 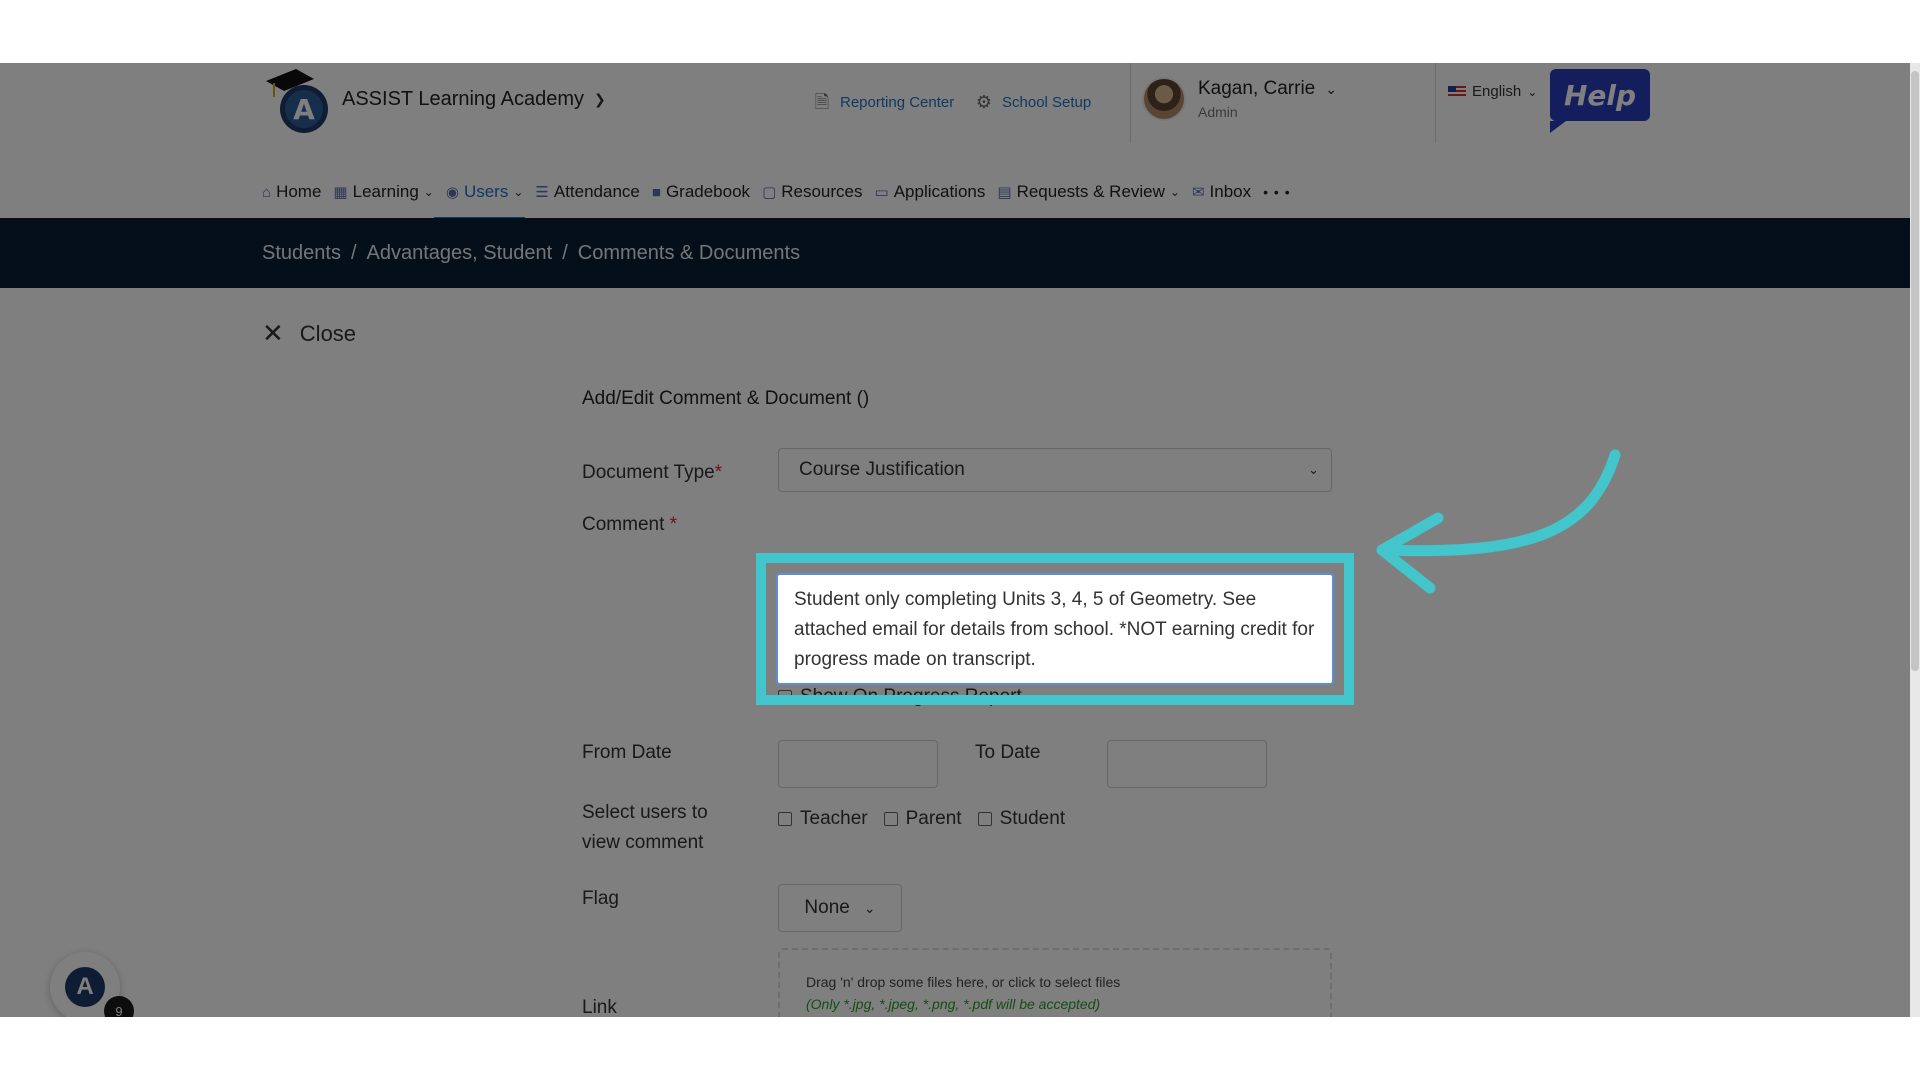 What do you see at coordinates (827, 907) in the screenshot?
I see `flag-value: None` at bounding box center [827, 907].